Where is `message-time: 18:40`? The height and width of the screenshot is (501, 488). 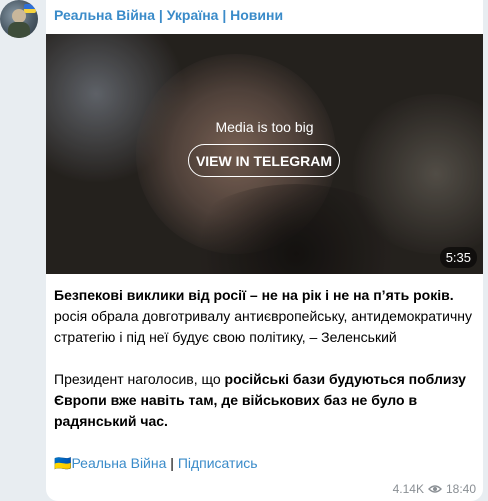 message-time: 18:40 is located at coordinates (460, 489).